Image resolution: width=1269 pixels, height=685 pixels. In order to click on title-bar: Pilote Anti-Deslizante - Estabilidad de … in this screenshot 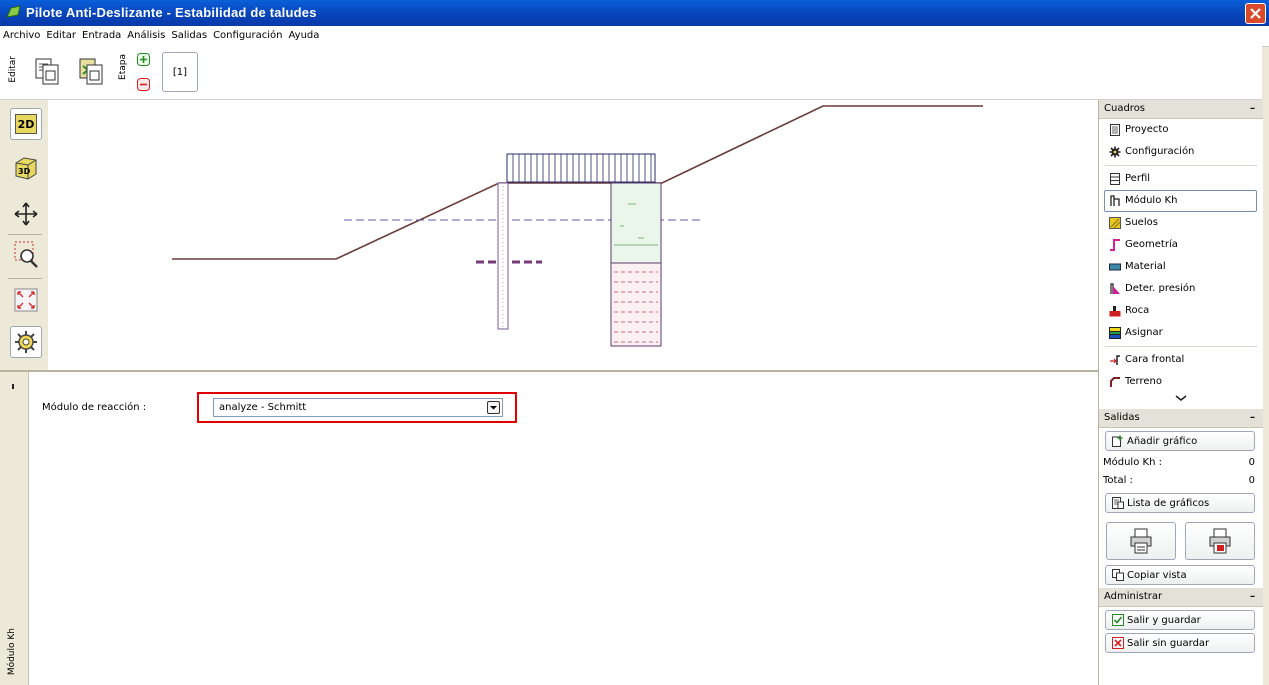, I will do `click(634, 13)`.